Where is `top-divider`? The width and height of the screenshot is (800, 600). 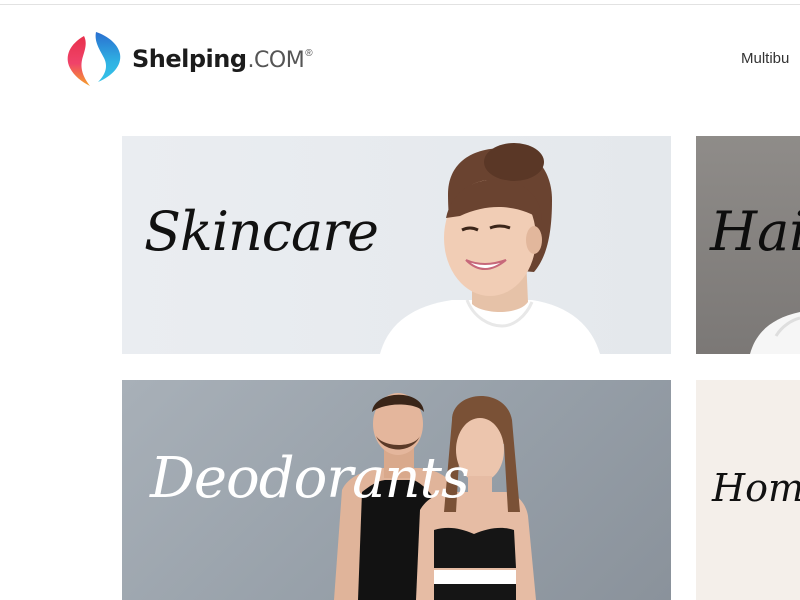 top-divider is located at coordinates (400, 4).